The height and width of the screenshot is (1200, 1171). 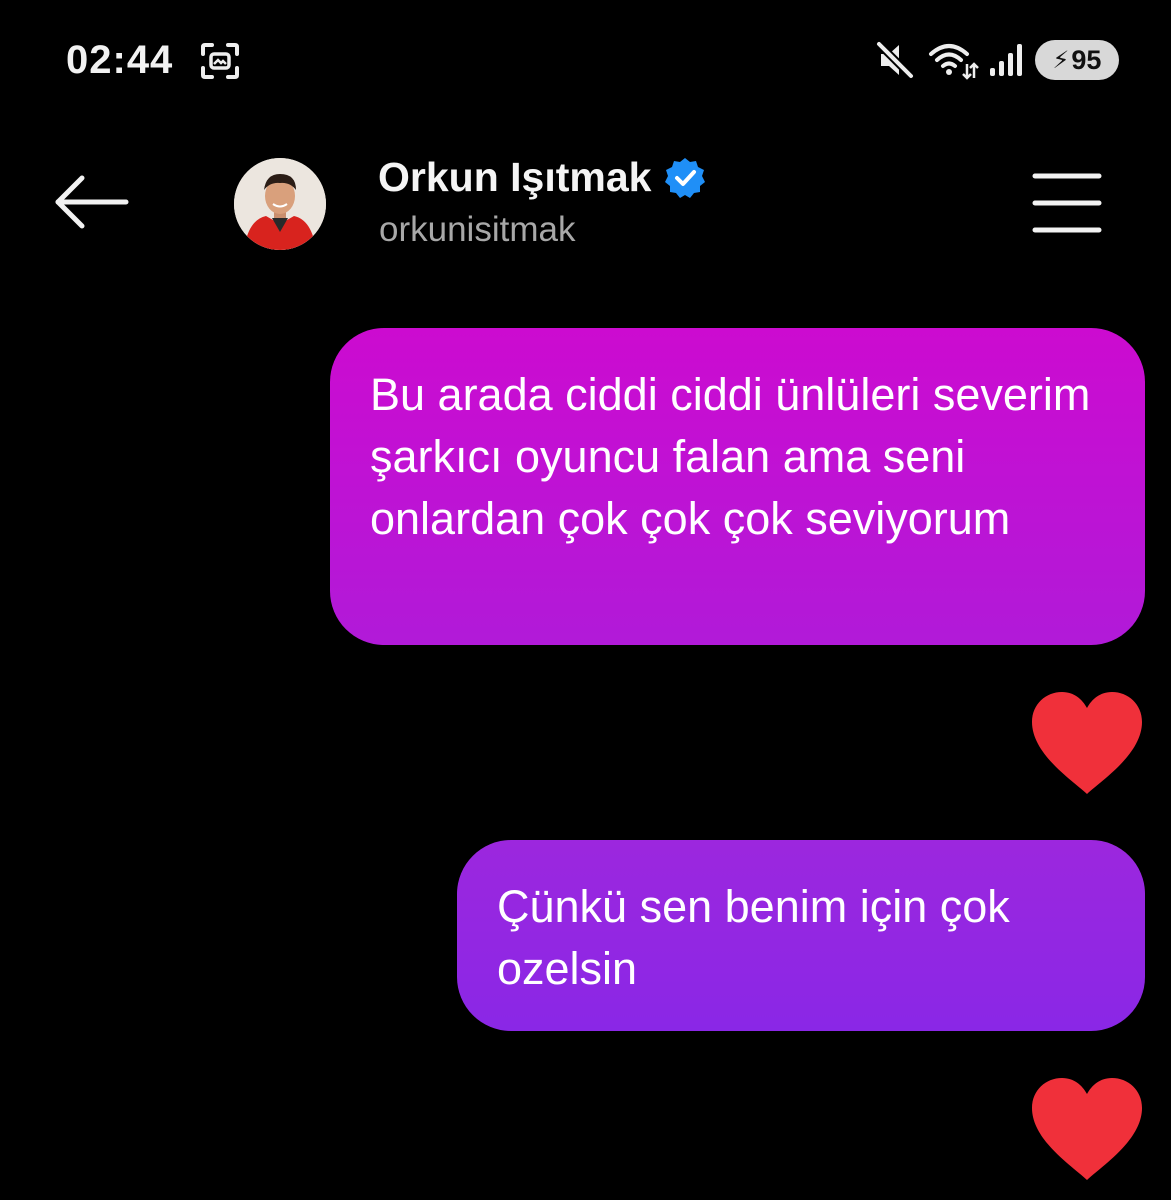 I want to click on message-bubble-sent: Çünkü sen benim için çok ozelsin, so click(x=801, y=935).